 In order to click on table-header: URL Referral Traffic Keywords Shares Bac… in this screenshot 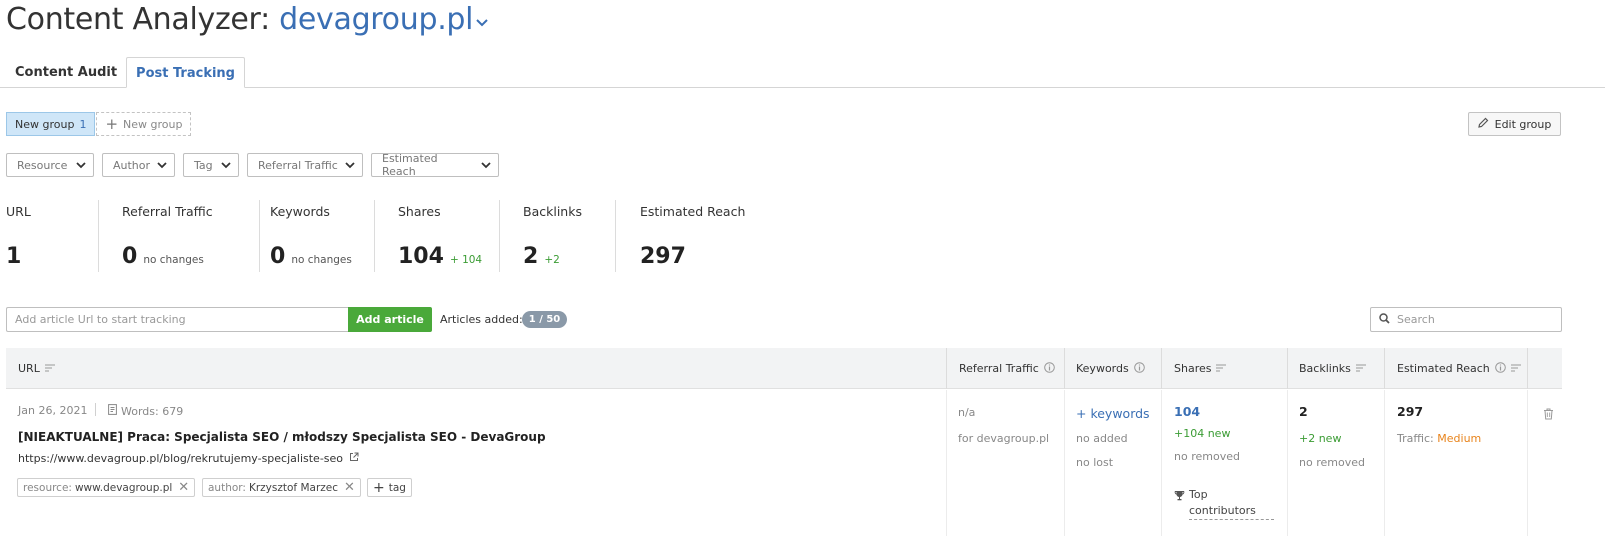, I will do `click(784, 368)`.